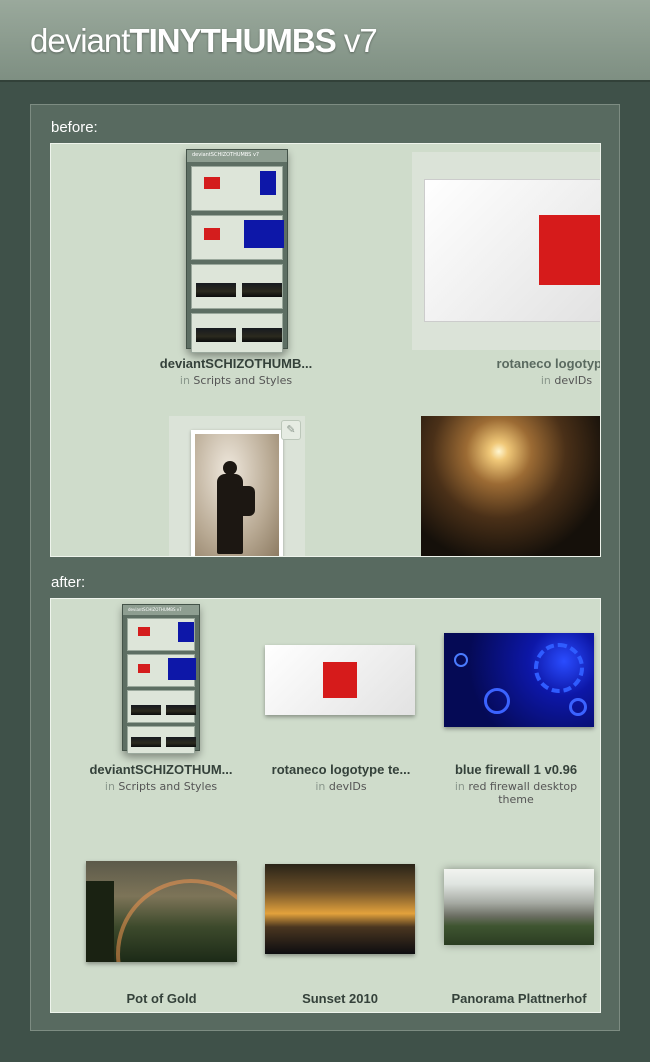 The image size is (650, 1062). I want to click on thumb-dome, so click(510, 486).